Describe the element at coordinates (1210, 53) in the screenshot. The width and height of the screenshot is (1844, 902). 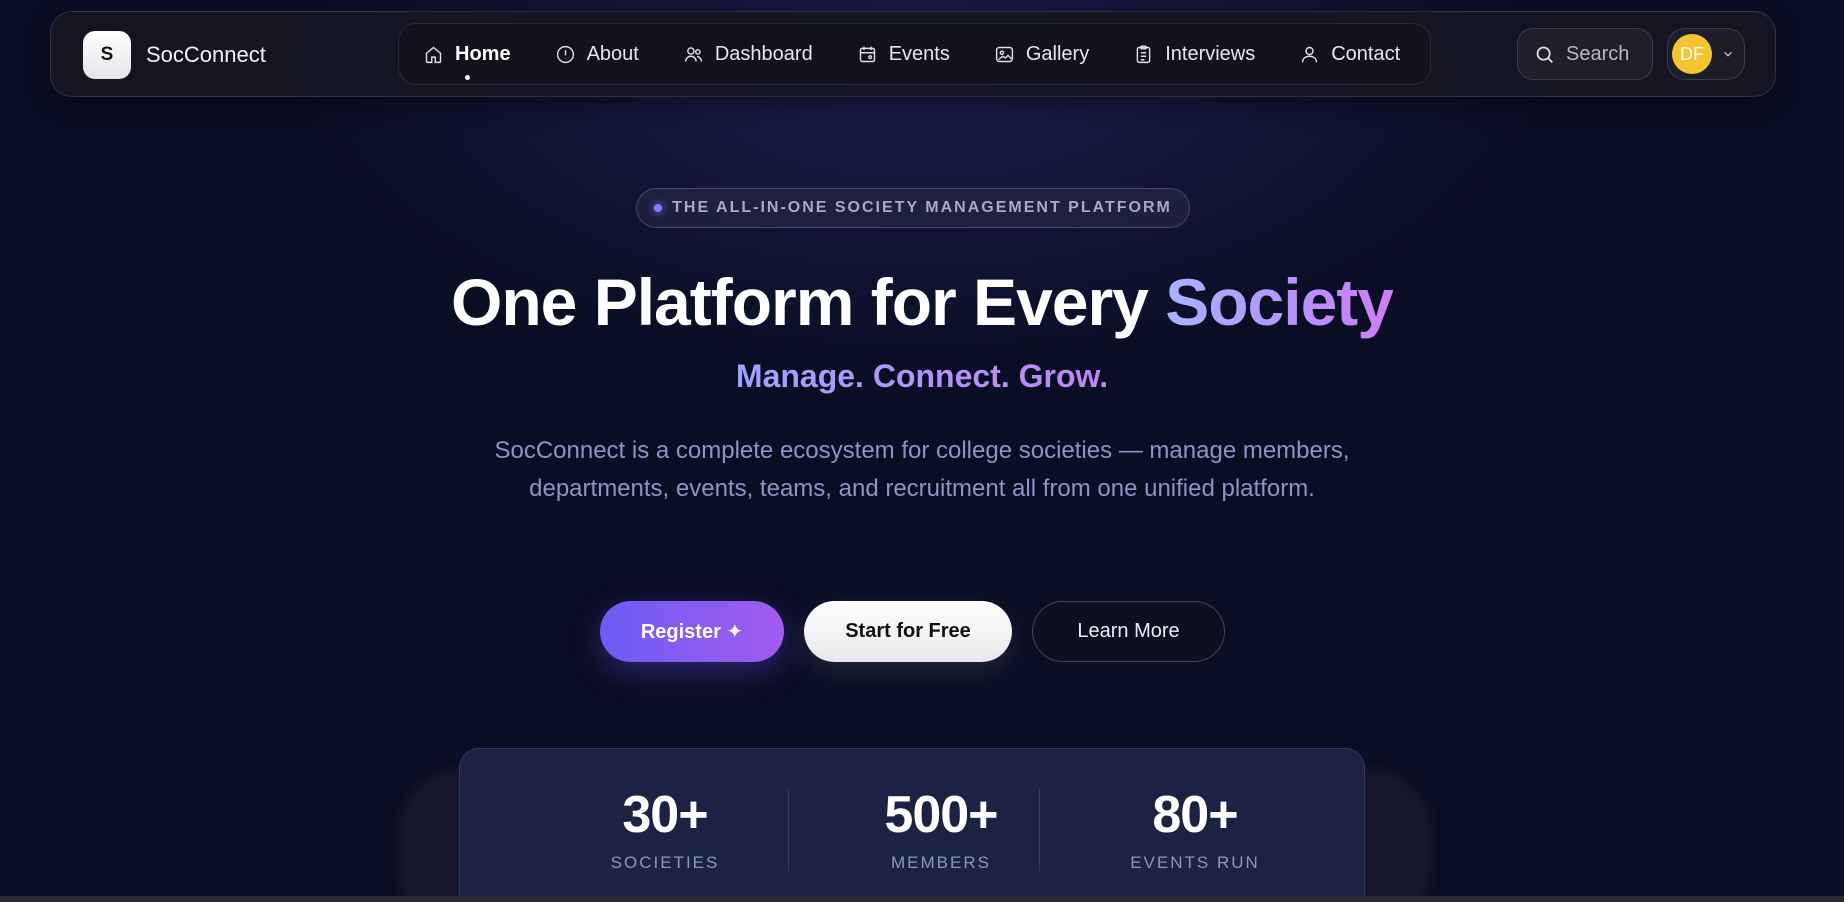
I see `nav-item-label: Interviews` at that location.